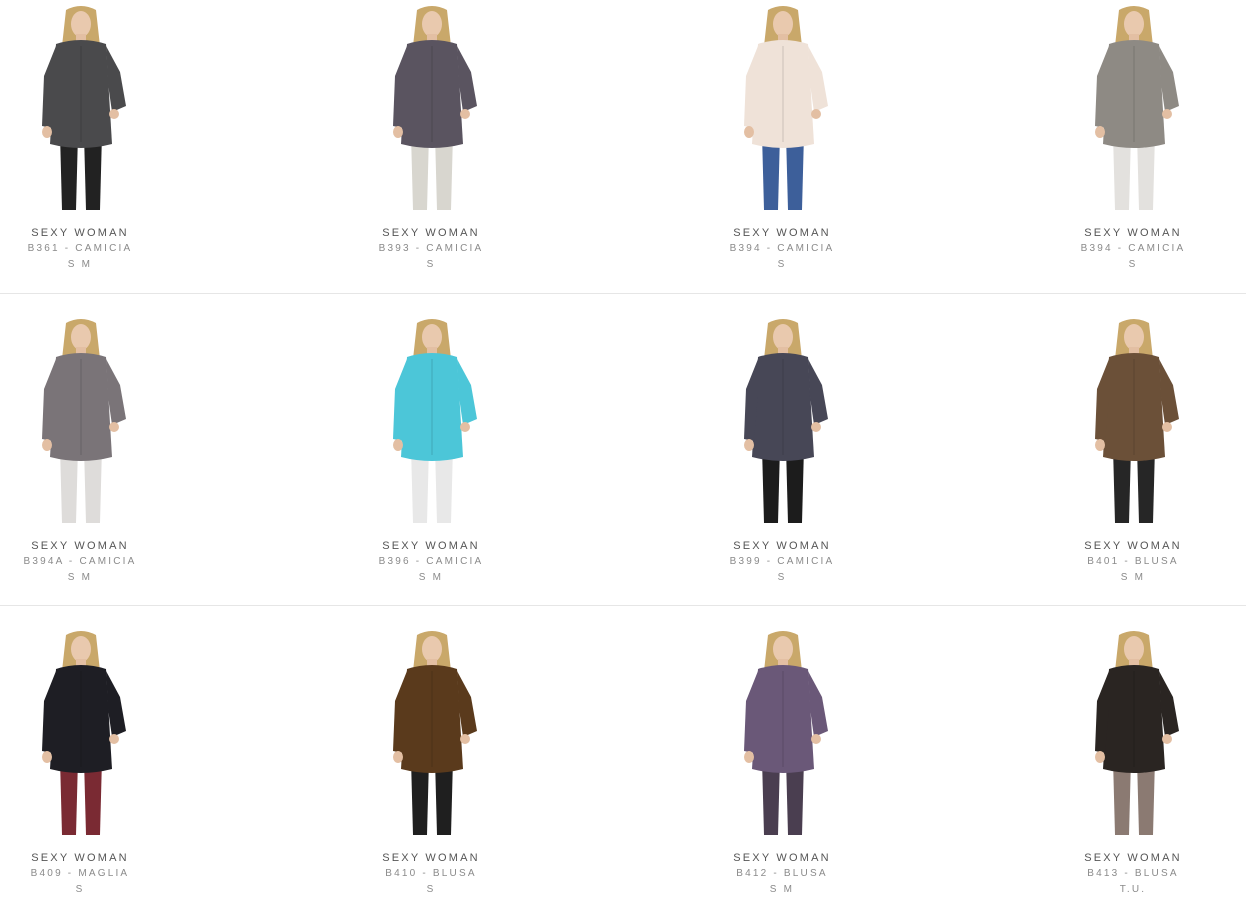 This screenshot has height=909, width=1246. Describe the element at coordinates (431, 561) in the screenshot. I see `product-model: B396 - CAMICIA` at that location.